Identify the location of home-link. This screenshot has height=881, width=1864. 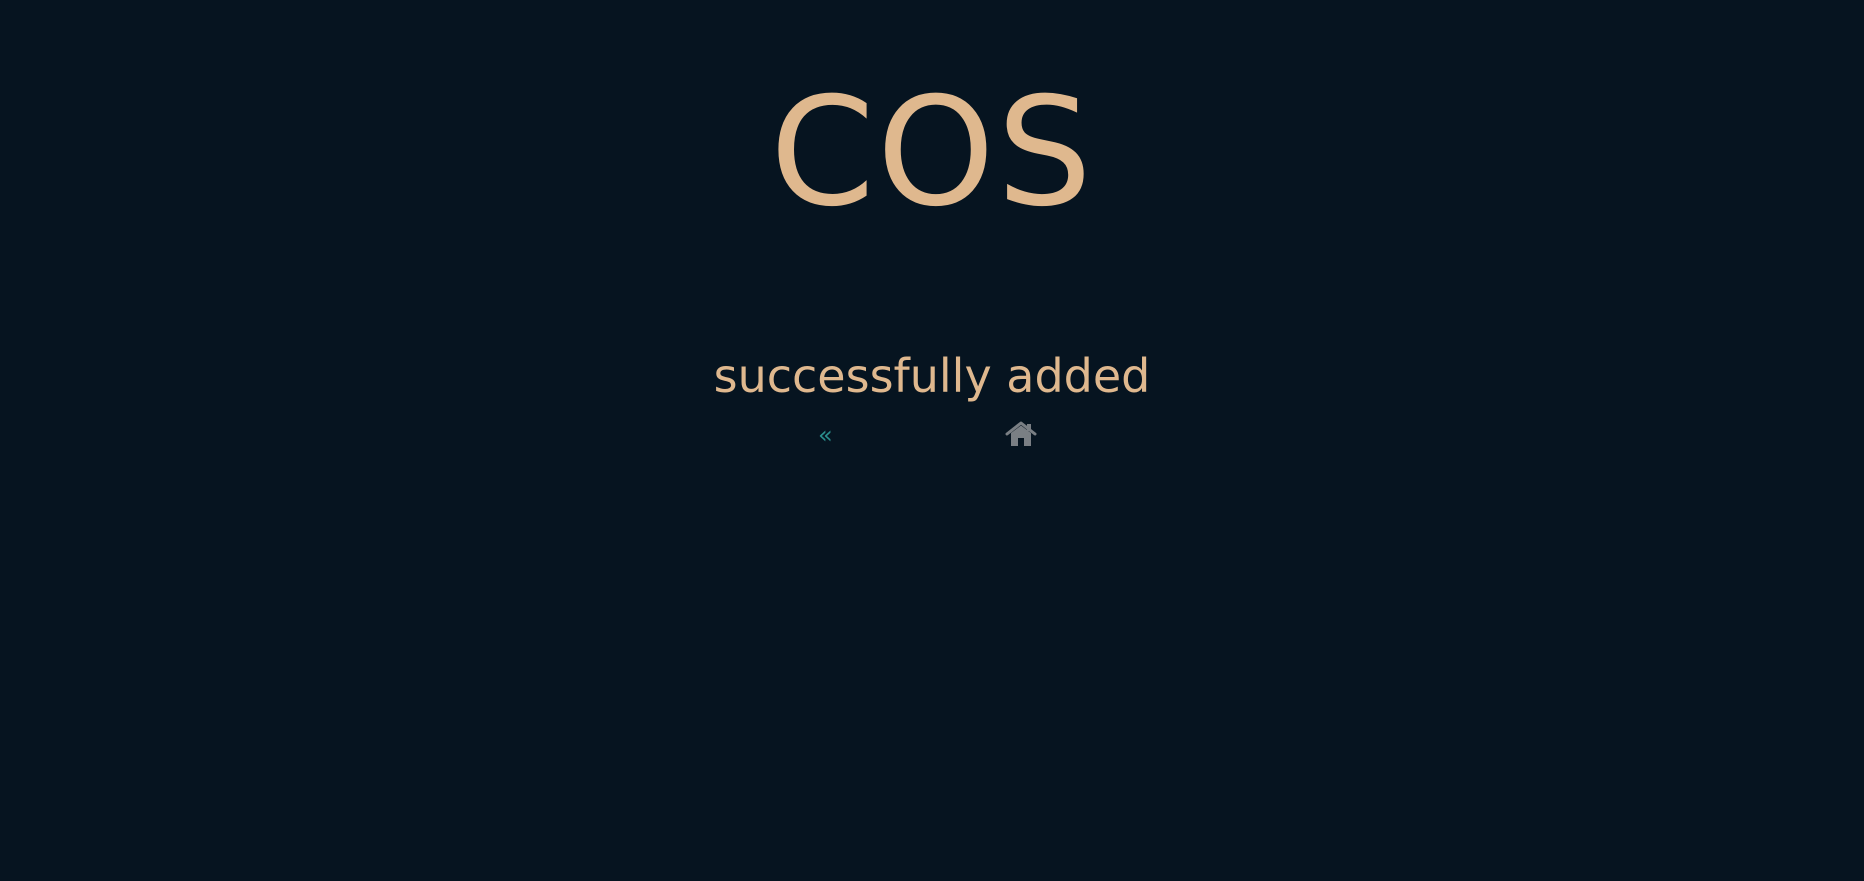
(1021, 434).